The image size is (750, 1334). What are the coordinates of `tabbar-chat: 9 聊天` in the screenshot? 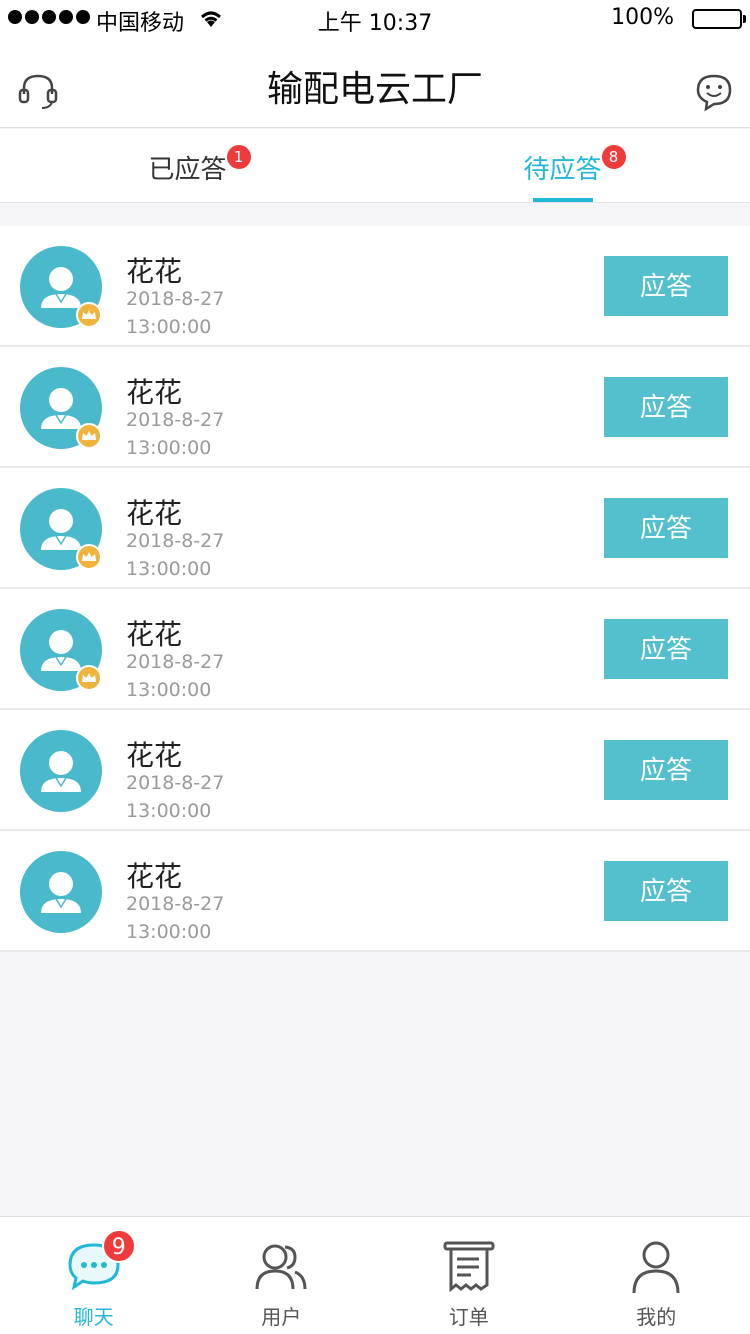 It's located at (94, 1275).